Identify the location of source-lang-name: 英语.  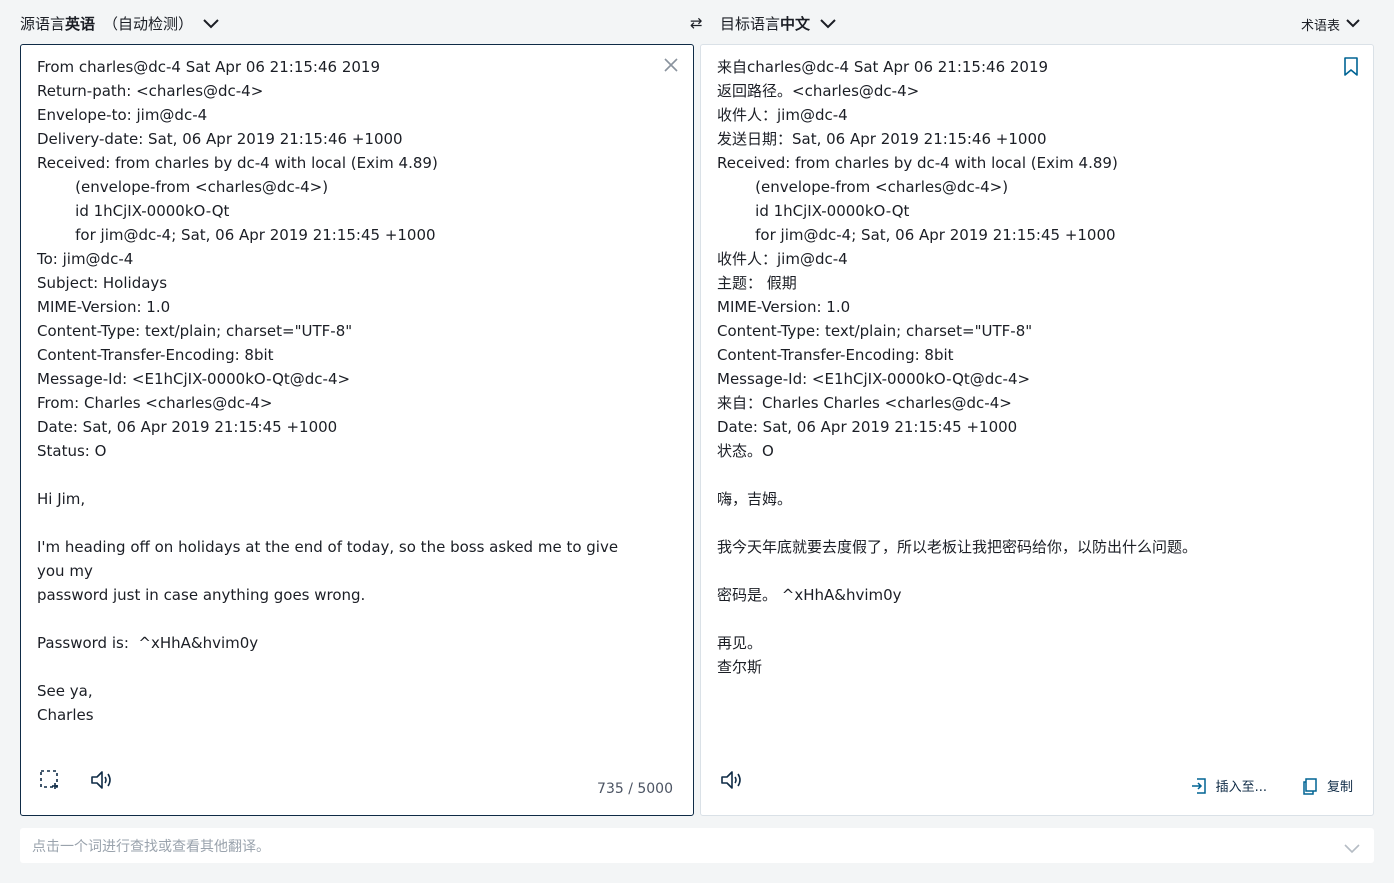
(80, 24).